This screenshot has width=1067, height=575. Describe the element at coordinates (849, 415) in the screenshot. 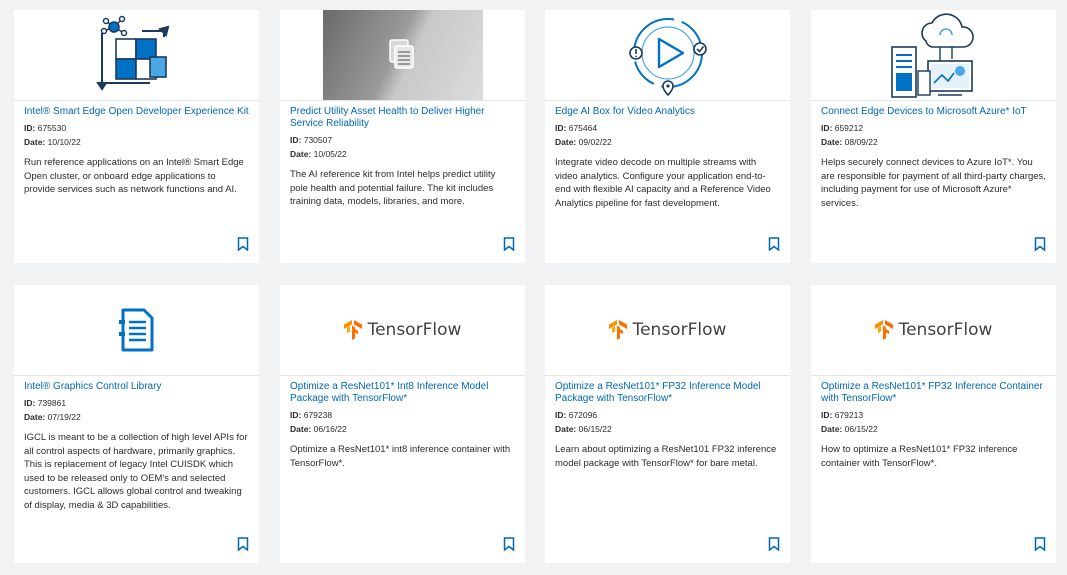

I see `id-value: 679213` at that location.